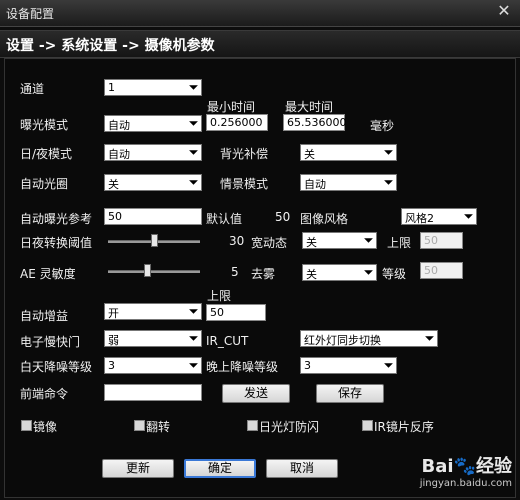 The width and height of the screenshot is (520, 500). Describe the element at coordinates (158, 427) in the screenshot. I see `flip-label: 翻转` at that location.